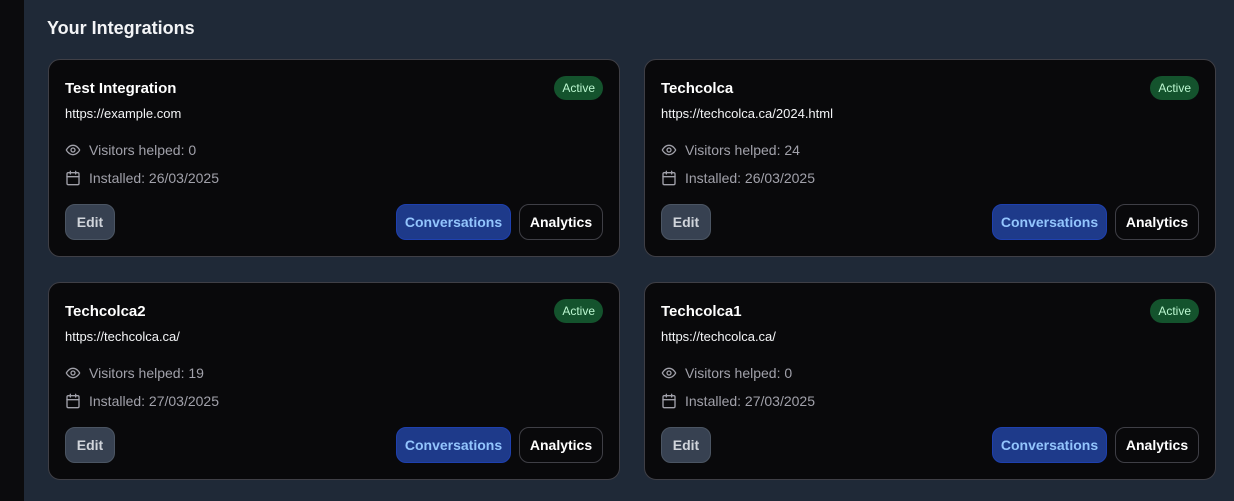 This screenshot has height=501, width=1234. I want to click on visitors-text: Visitors helped: 19, so click(146, 373).